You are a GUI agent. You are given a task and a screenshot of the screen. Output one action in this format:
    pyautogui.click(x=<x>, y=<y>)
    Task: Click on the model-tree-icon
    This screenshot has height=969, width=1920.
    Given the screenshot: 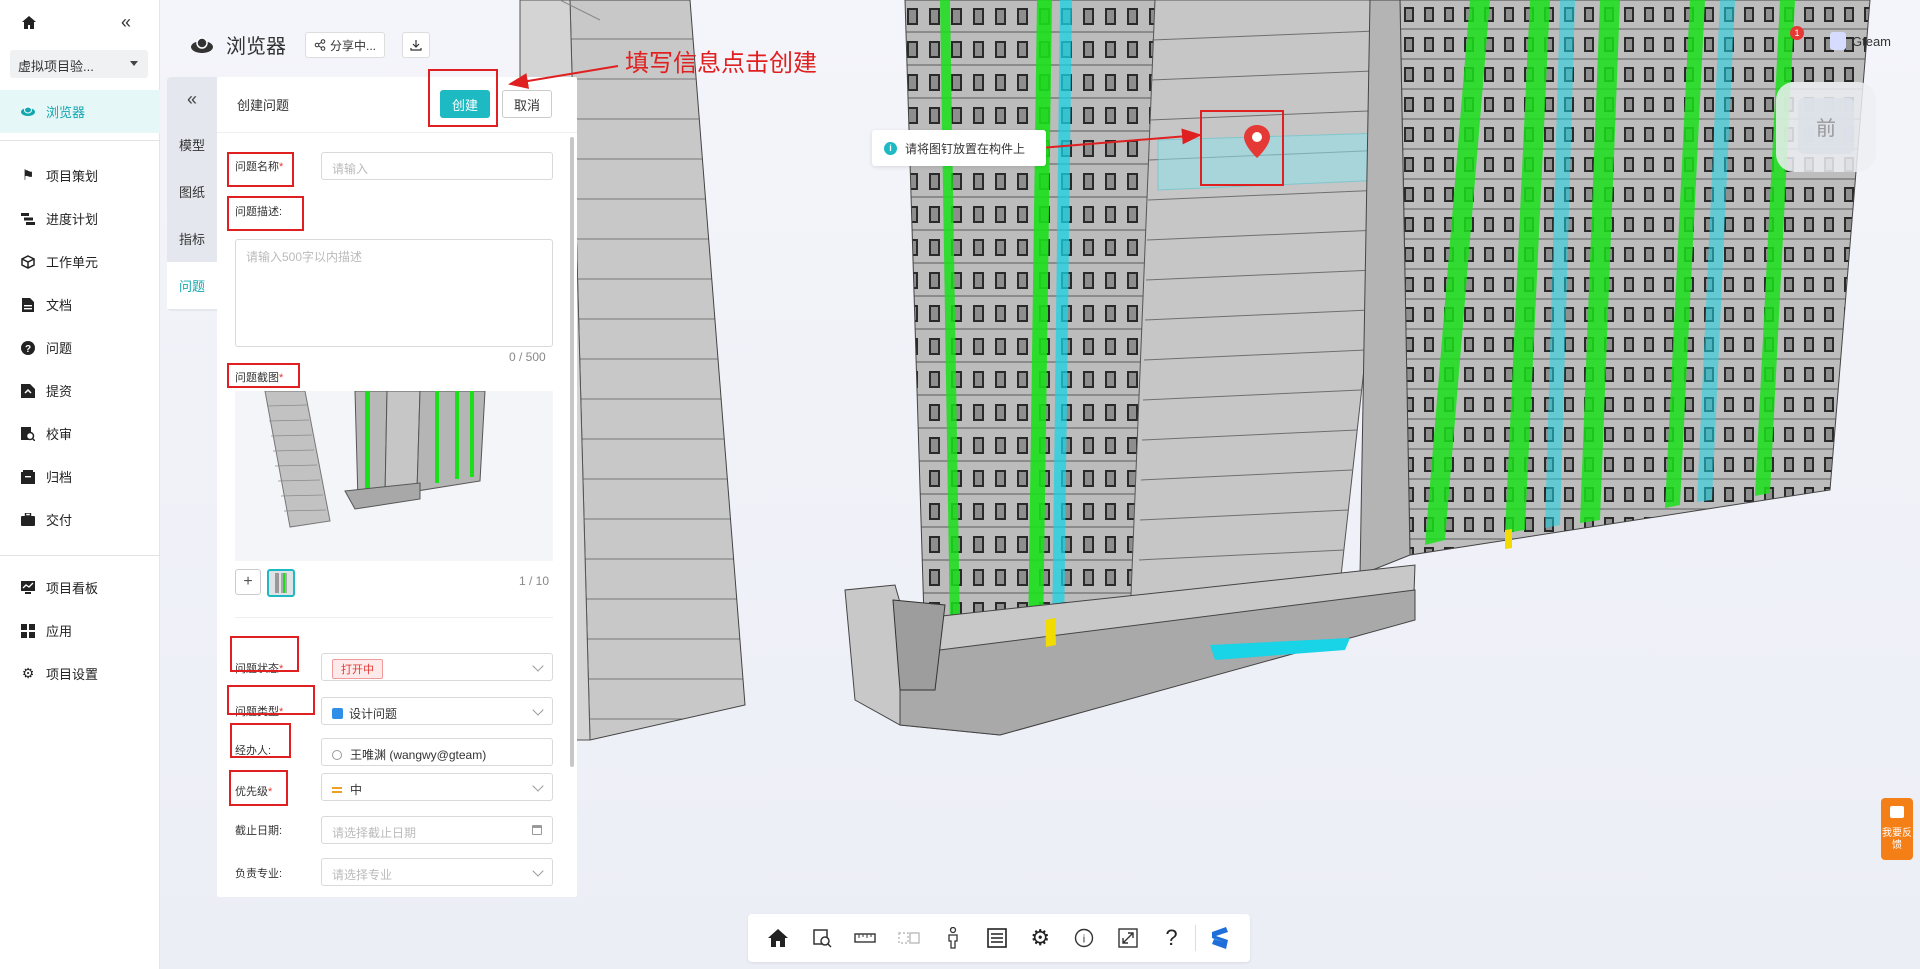 What is the action you would take?
    pyautogui.click(x=997, y=938)
    